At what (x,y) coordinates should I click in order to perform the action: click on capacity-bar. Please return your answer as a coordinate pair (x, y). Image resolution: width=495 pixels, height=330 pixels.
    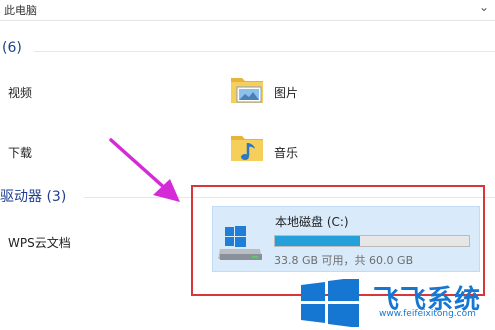
    Looking at the image, I should click on (372, 241).